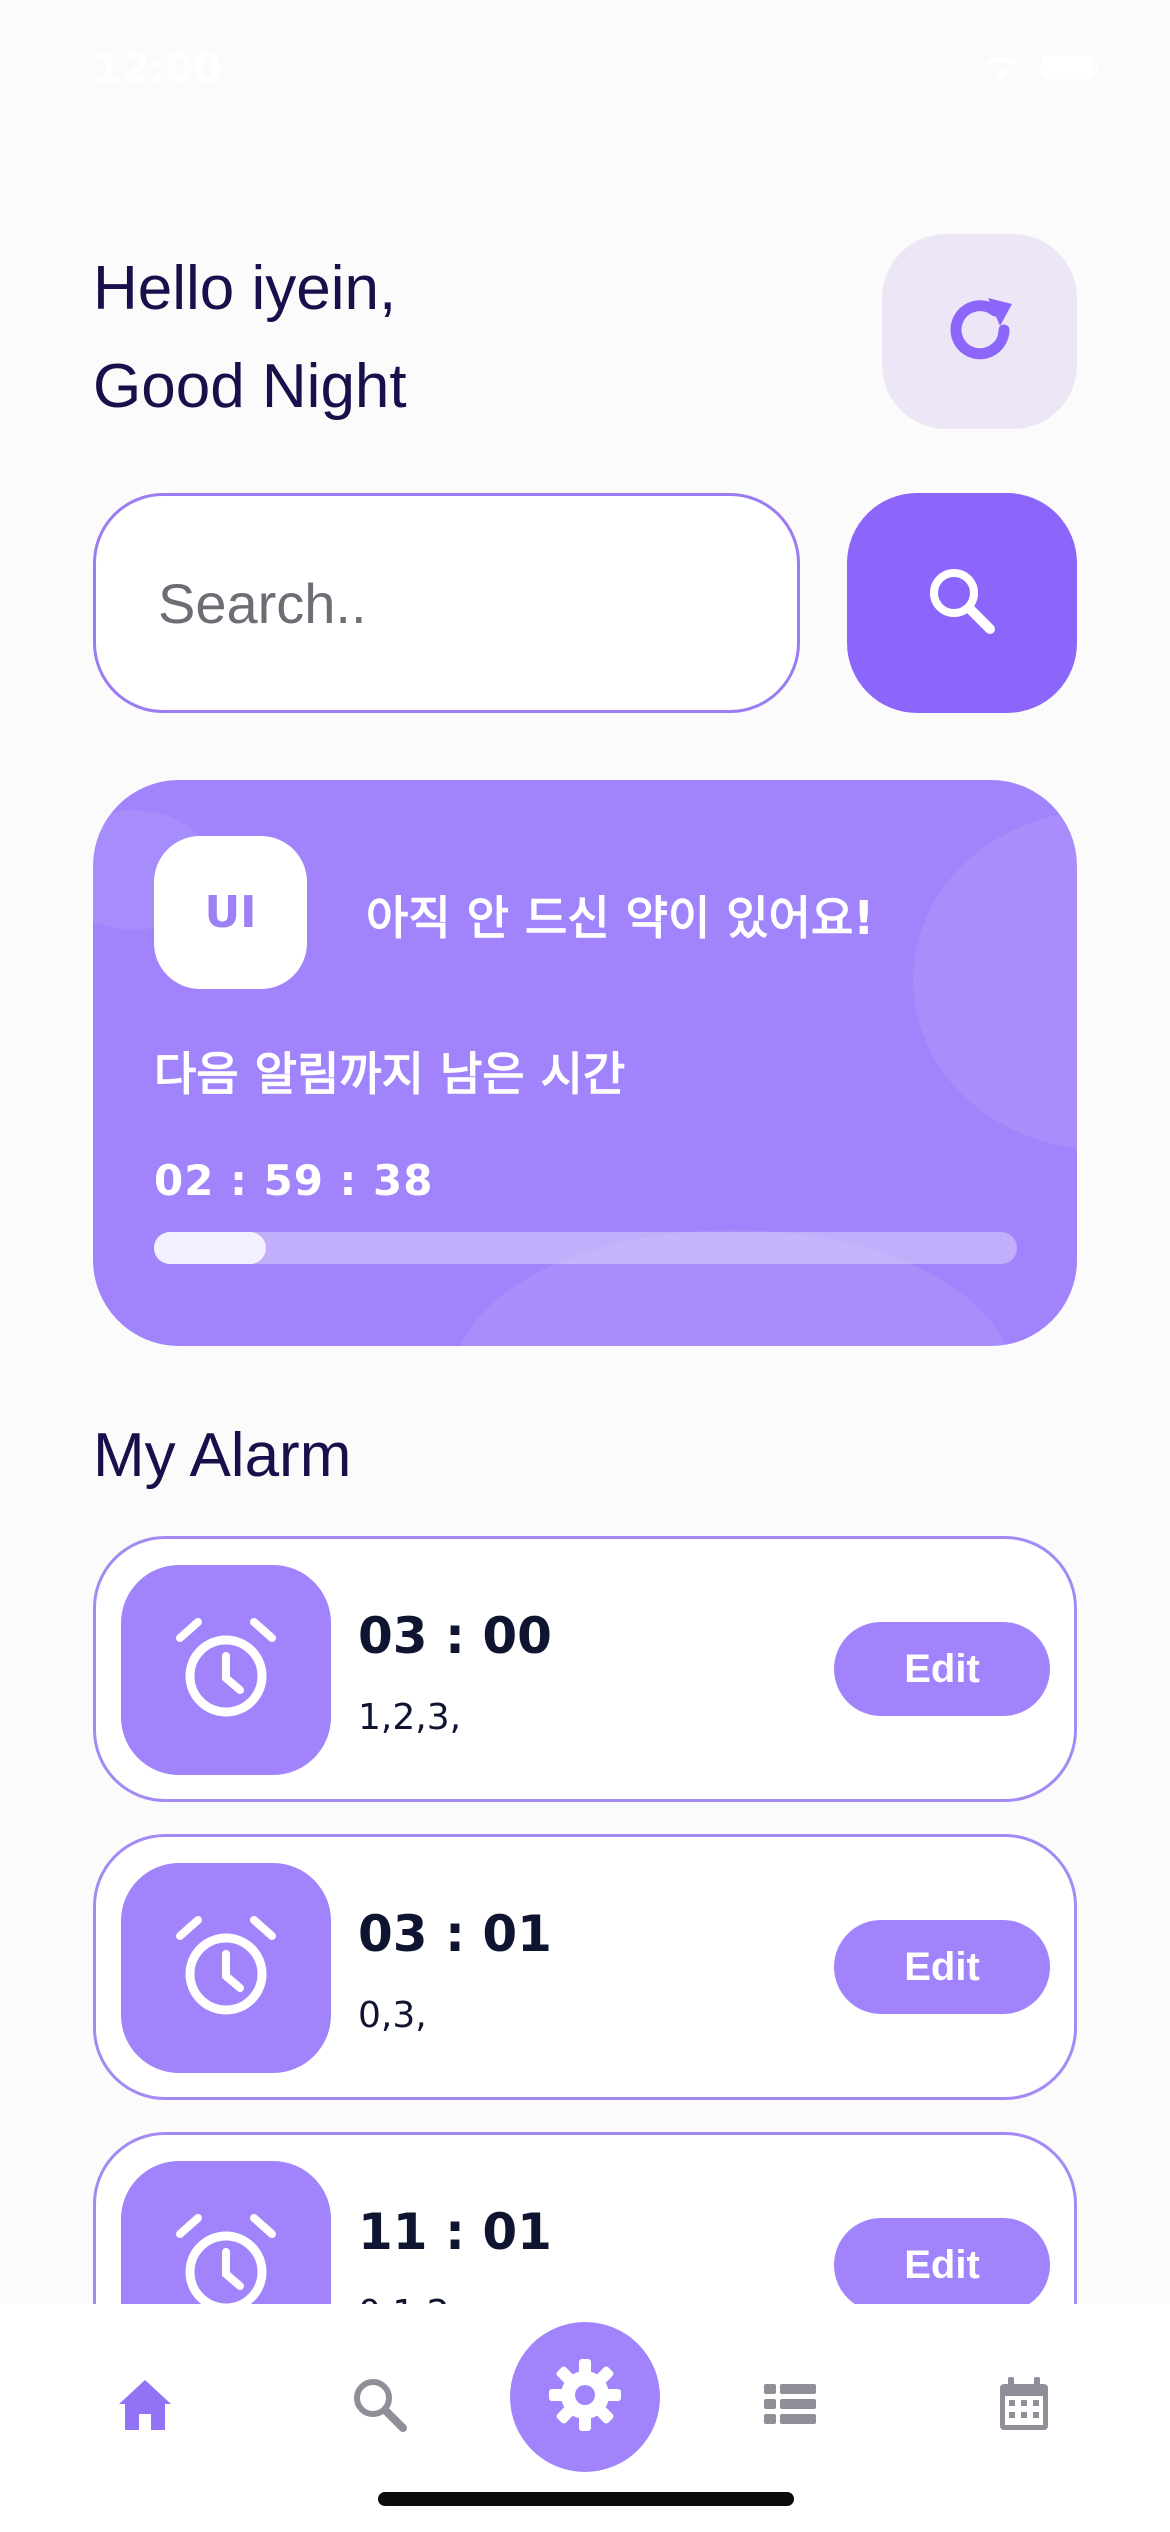  Describe the element at coordinates (585, 2218) in the screenshot. I see `alarm-card: 11 : 01 0,1,2, Edit` at that location.